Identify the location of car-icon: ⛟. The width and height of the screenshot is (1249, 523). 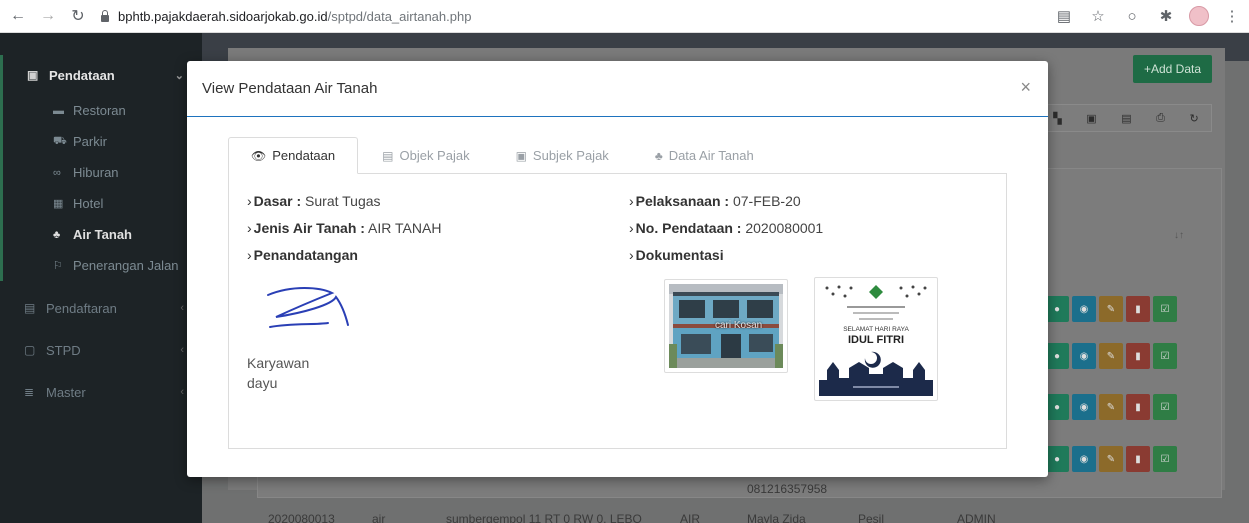
(60, 140).